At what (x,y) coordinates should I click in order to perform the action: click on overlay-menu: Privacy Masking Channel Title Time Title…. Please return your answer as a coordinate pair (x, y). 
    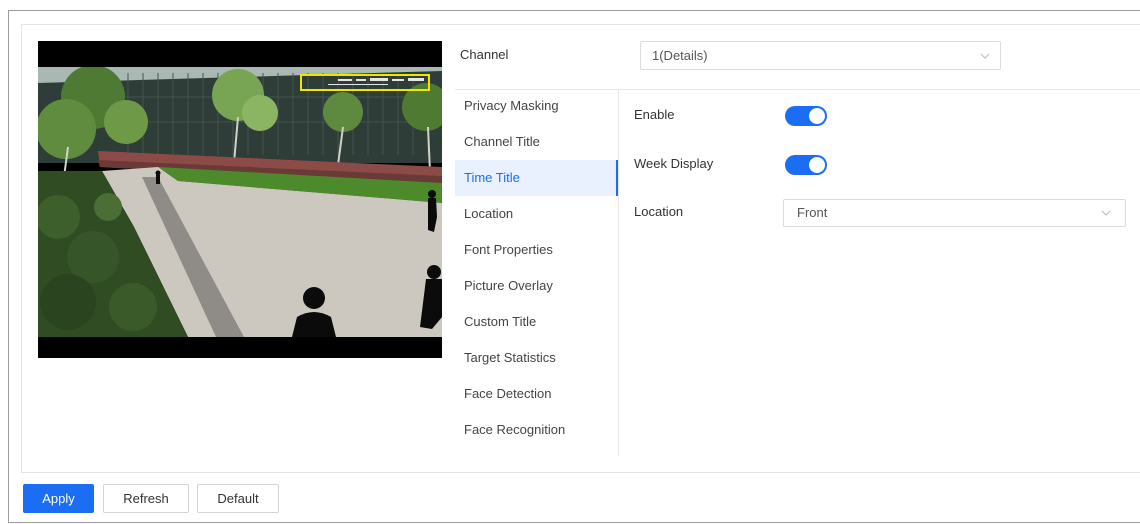
    Looking at the image, I should click on (536, 268).